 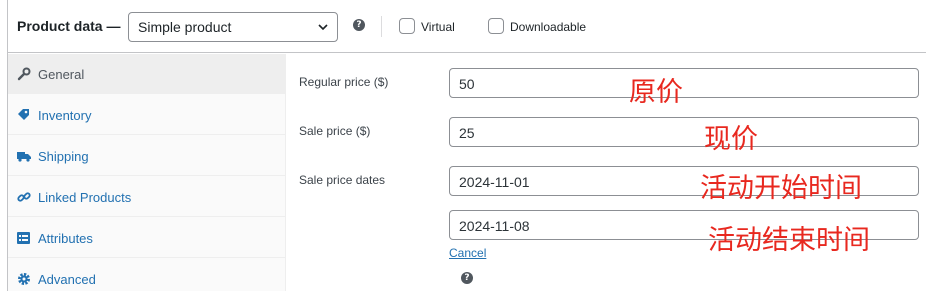 I want to click on header-divider, so click(x=381, y=26).